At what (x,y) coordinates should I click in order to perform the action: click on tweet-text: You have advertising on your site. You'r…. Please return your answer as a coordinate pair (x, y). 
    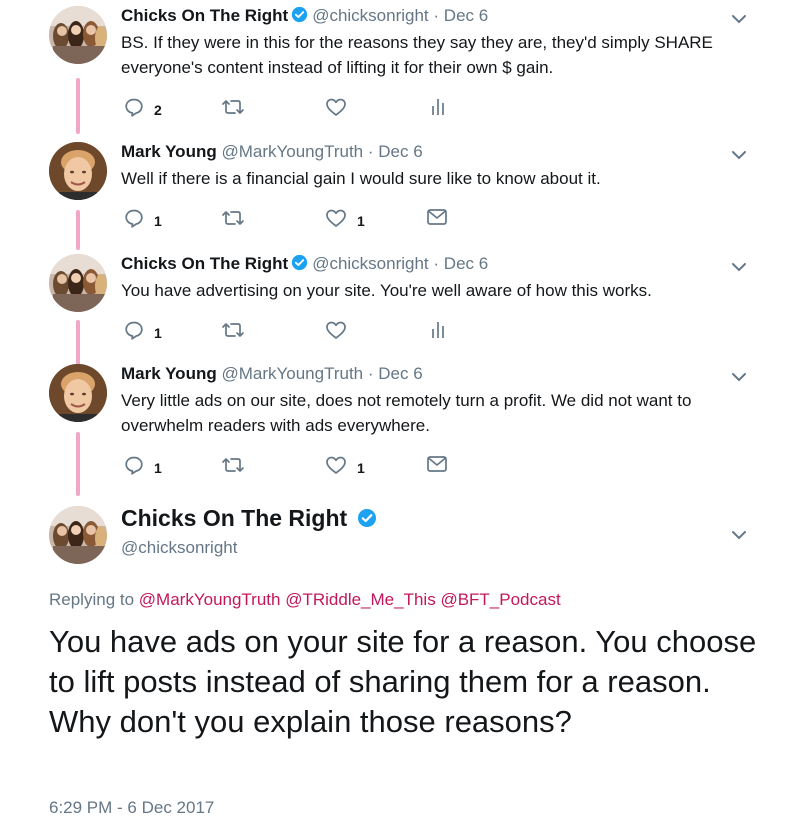
    Looking at the image, I should click on (386, 290).